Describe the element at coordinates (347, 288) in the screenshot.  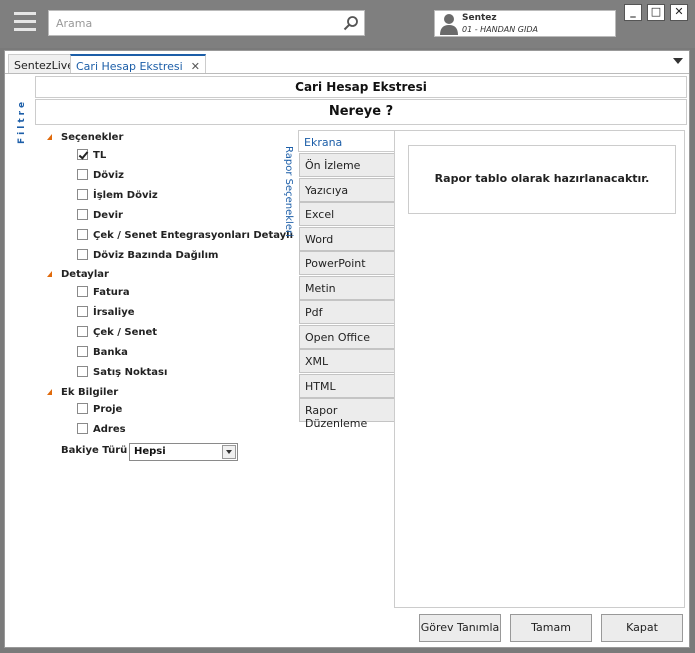
I see `output-metin: Metin` at that location.